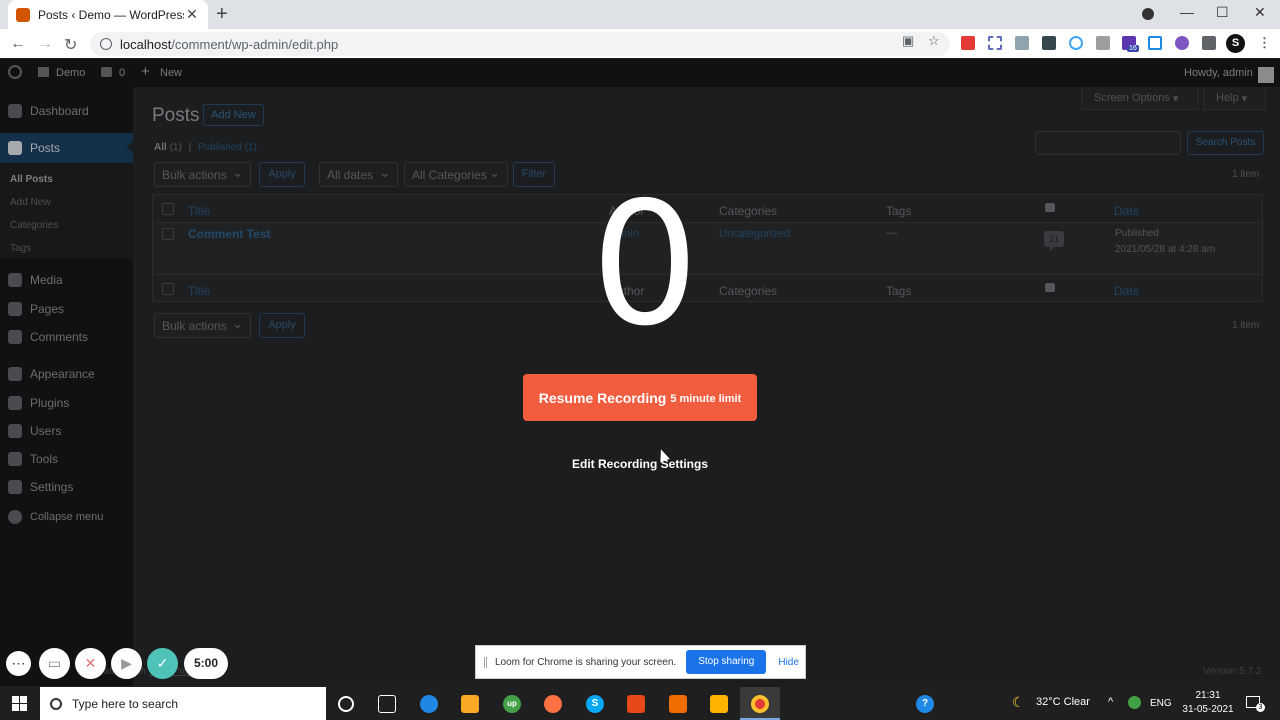  What do you see at coordinates (126, 663) in the screenshot?
I see `resume-play-icon: ▶` at bounding box center [126, 663].